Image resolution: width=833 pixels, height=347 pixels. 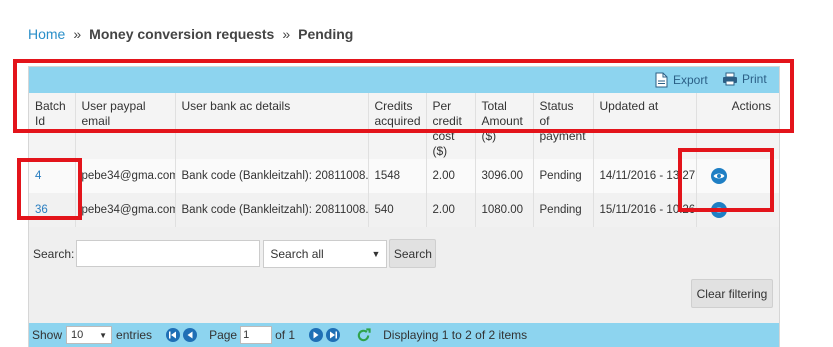 What do you see at coordinates (563, 126) in the screenshot?
I see `column-header-status: Status of payment` at bounding box center [563, 126].